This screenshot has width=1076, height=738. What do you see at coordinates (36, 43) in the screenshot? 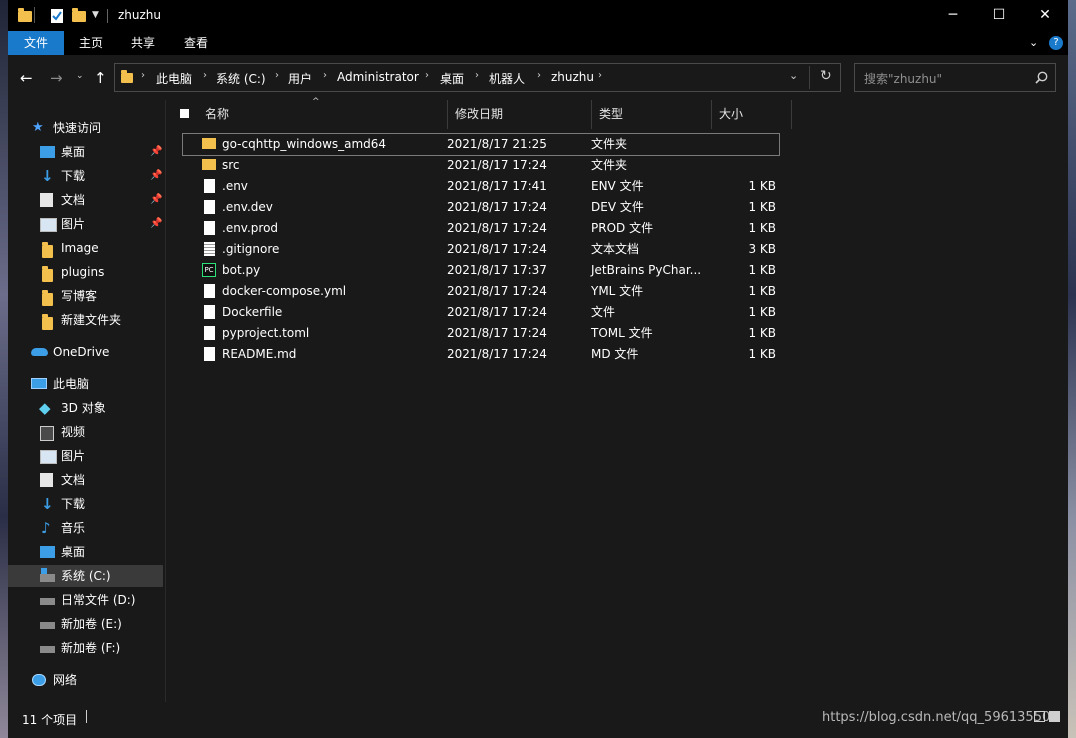
I see `tab-file: 文件` at bounding box center [36, 43].